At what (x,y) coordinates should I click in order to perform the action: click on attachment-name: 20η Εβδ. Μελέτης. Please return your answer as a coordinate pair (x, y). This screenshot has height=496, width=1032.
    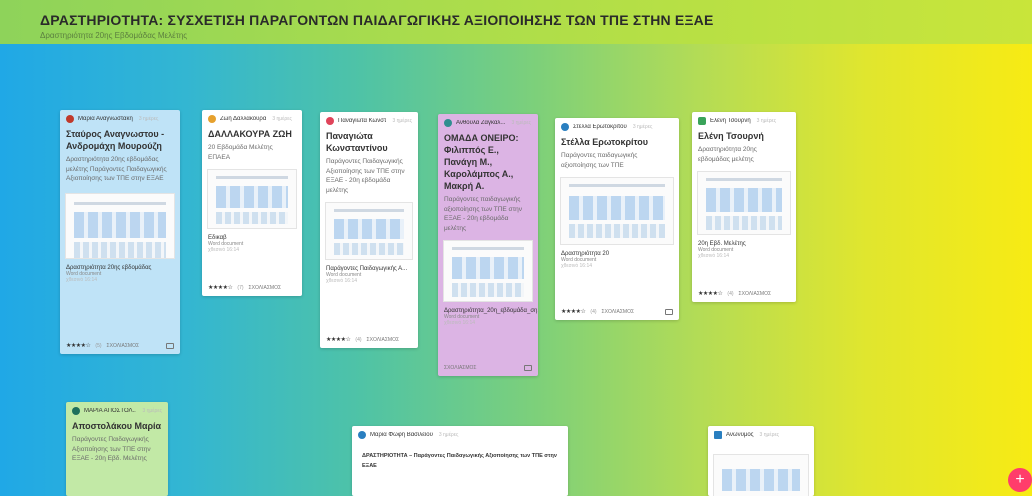
    Looking at the image, I should click on (744, 243).